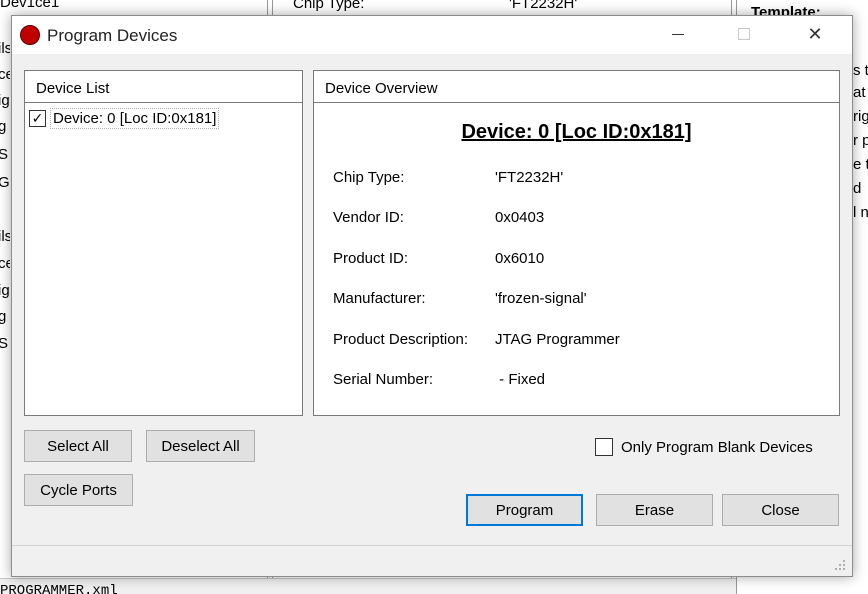  What do you see at coordinates (78, 446) in the screenshot?
I see `select-all-button: Select All` at bounding box center [78, 446].